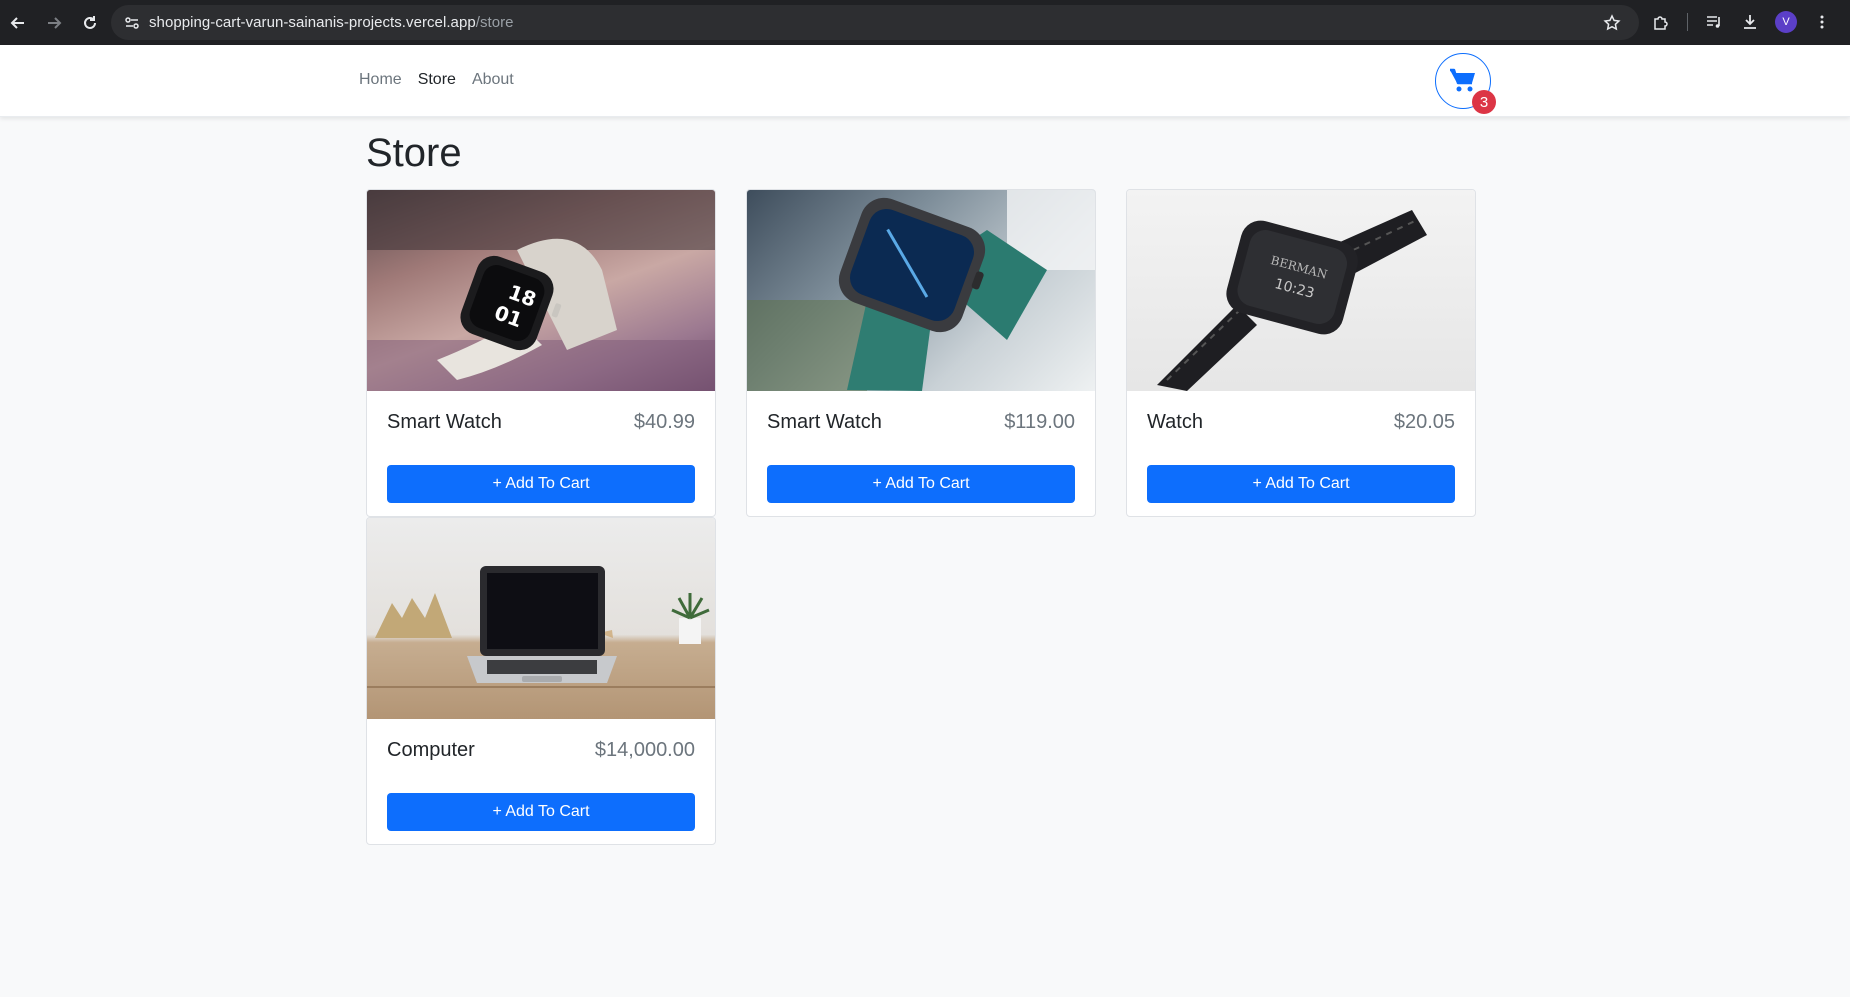 Image resolution: width=1850 pixels, height=997 pixels. I want to click on white-smart-watch-image: 18 01, so click(541, 290).